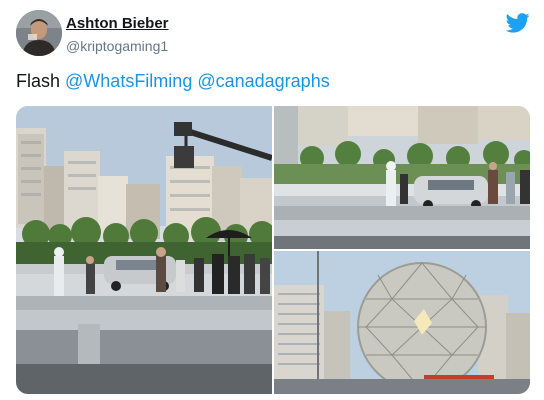 This screenshot has width=544, height=400. What do you see at coordinates (117, 46) in the screenshot?
I see `author-handle: @kriptogaming1` at bounding box center [117, 46].